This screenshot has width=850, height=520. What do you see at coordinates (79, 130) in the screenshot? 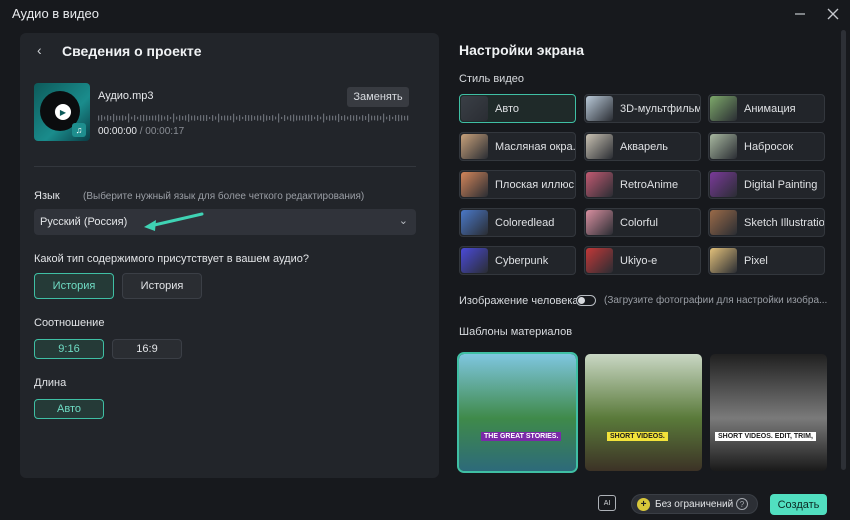
I see `music-note-icon: ♫` at bounding box center [79, 130].